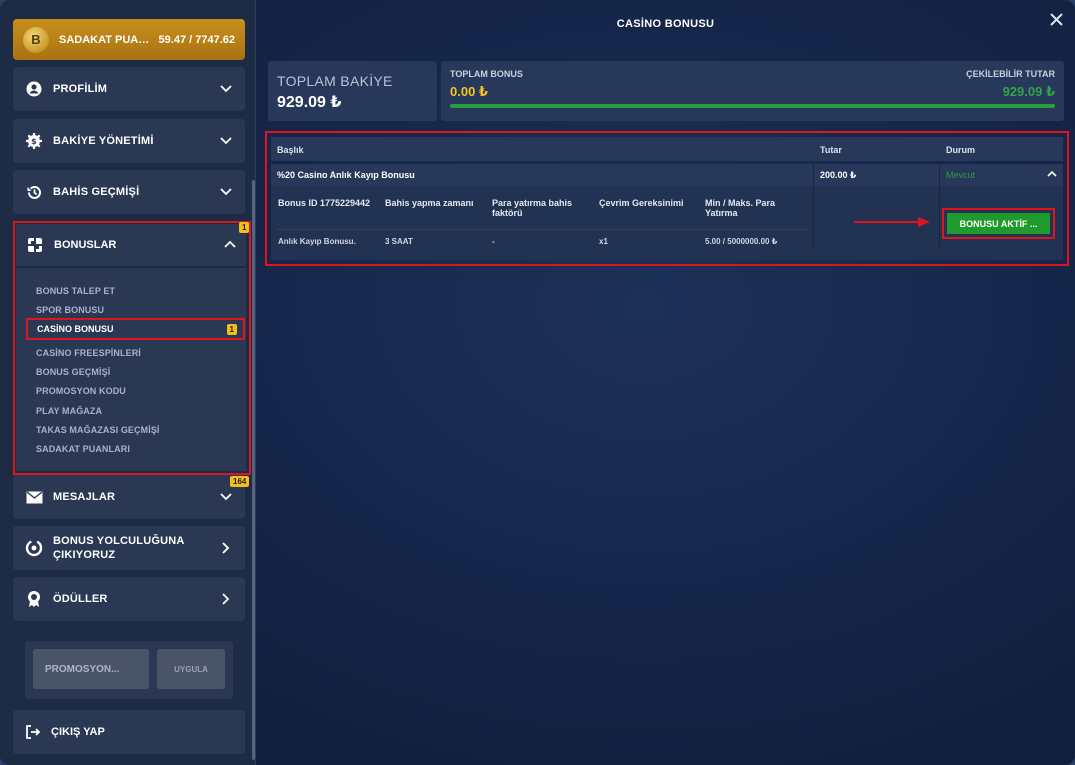 The height and width of the screenshot is (765, 1075). Describe the element at coordinates (838, 175) in the screenshot. I see `row-amount: 200.00 ₺` at that location.